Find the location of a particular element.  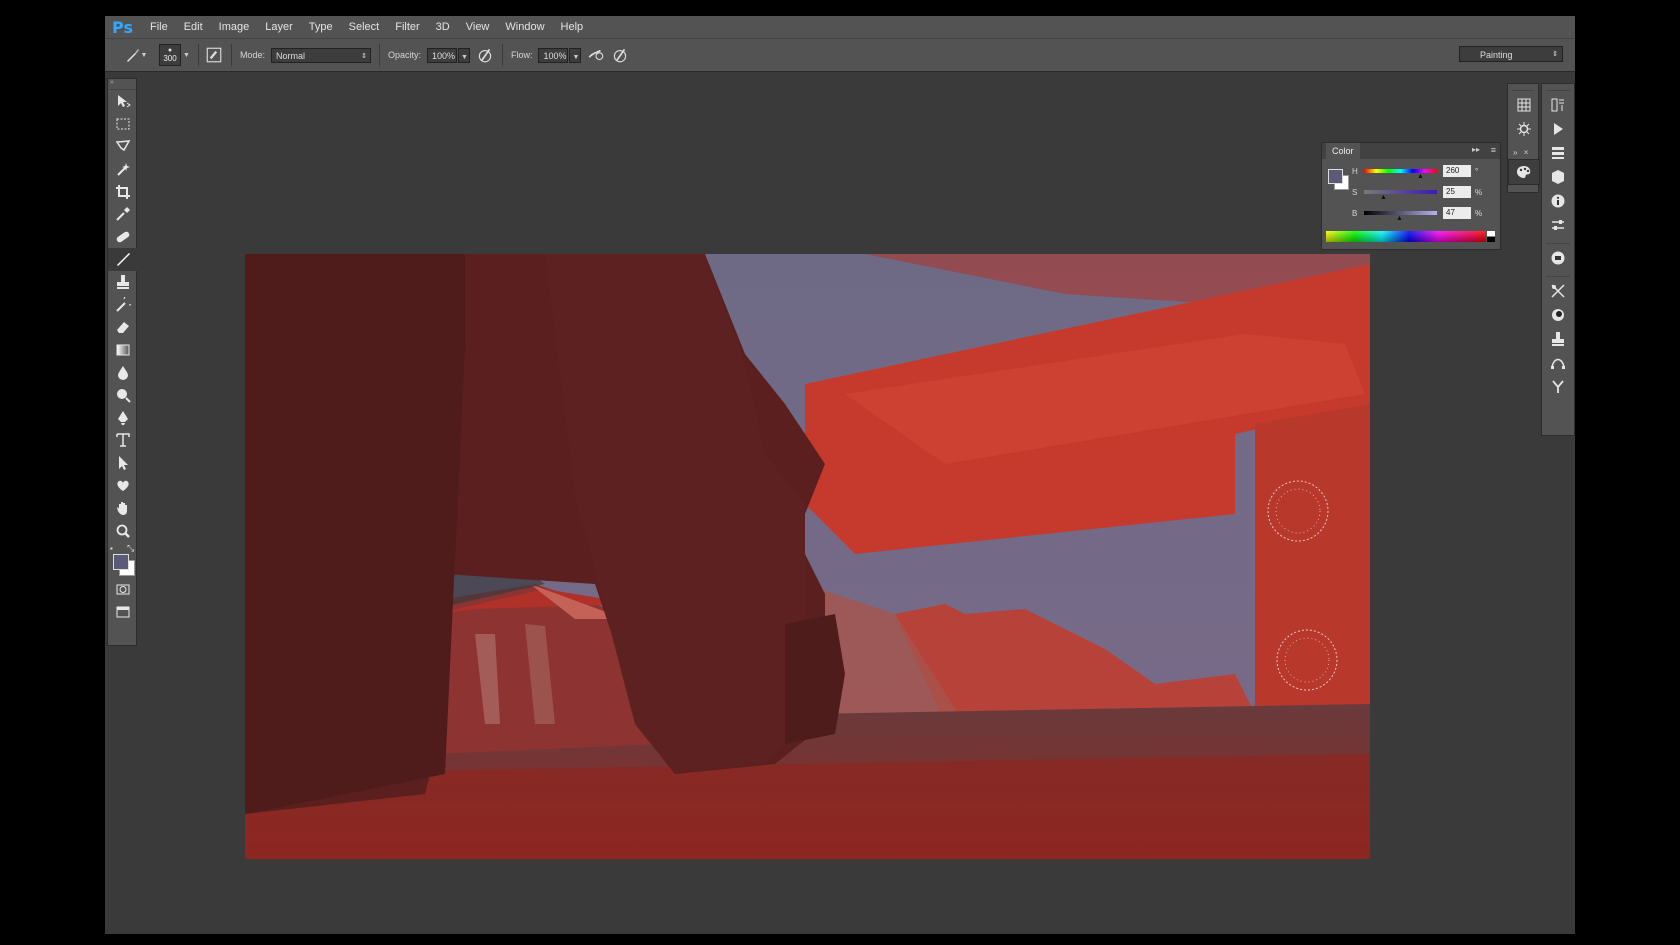

tool-presets-panel-button is located at coordinates (1558, 291).